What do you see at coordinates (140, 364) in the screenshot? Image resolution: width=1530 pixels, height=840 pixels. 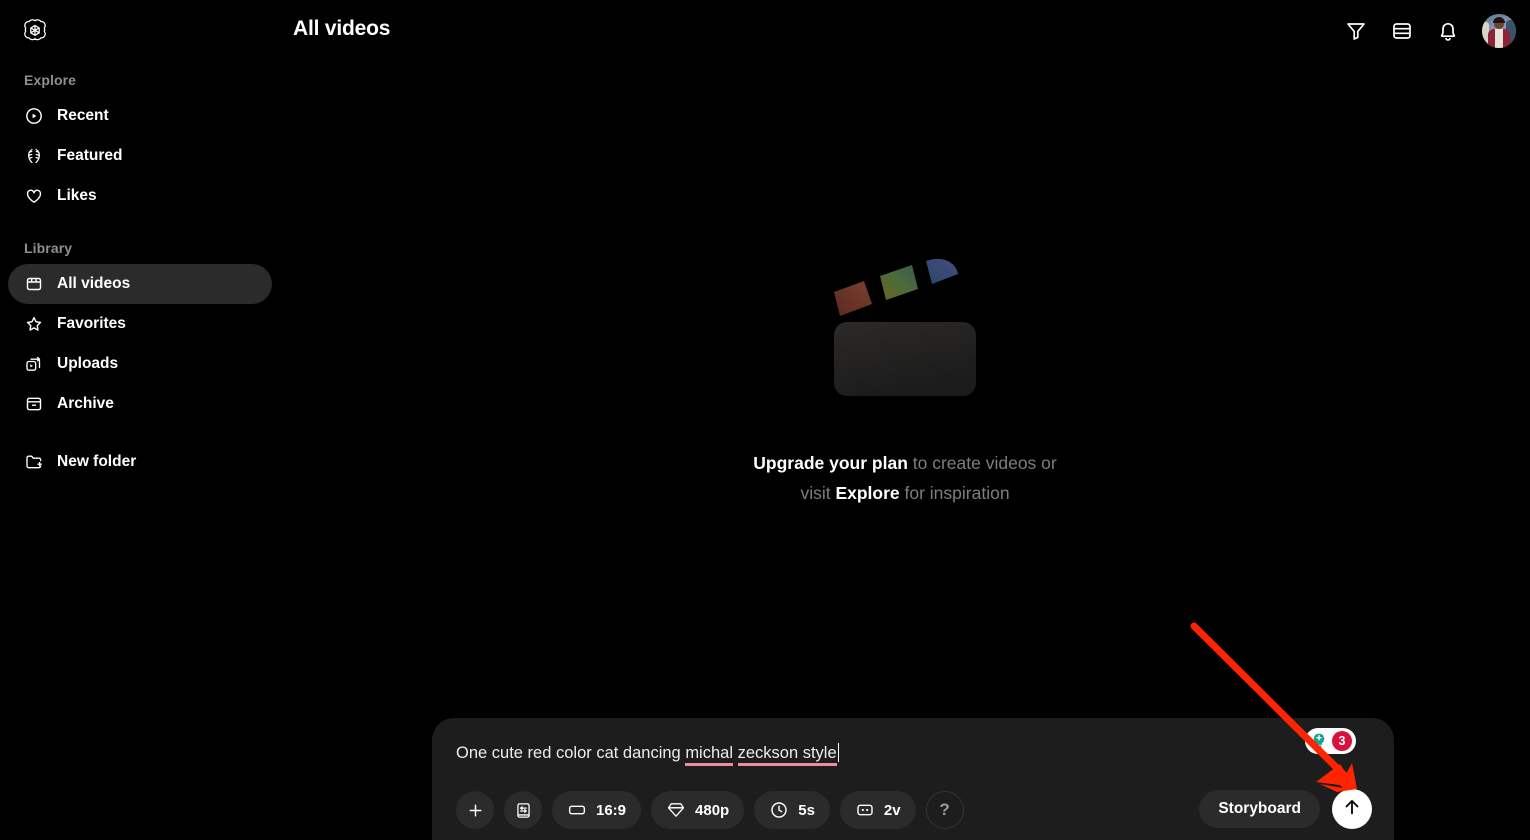 I see `sidebar-item-uploads: Uploads` at bounding box center [140, 364].